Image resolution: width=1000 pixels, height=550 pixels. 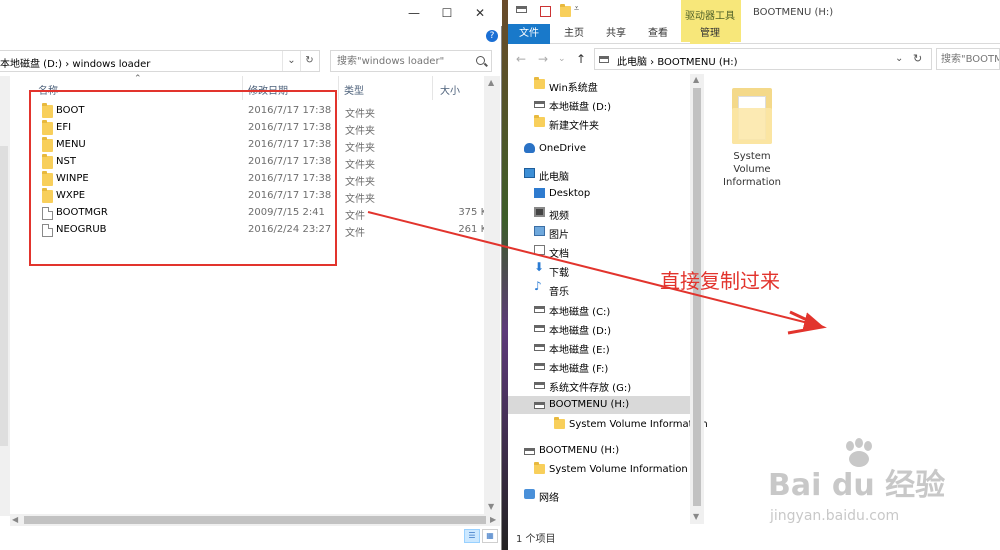 I want to click on back-icon: ←, so click(x=521, y=59).